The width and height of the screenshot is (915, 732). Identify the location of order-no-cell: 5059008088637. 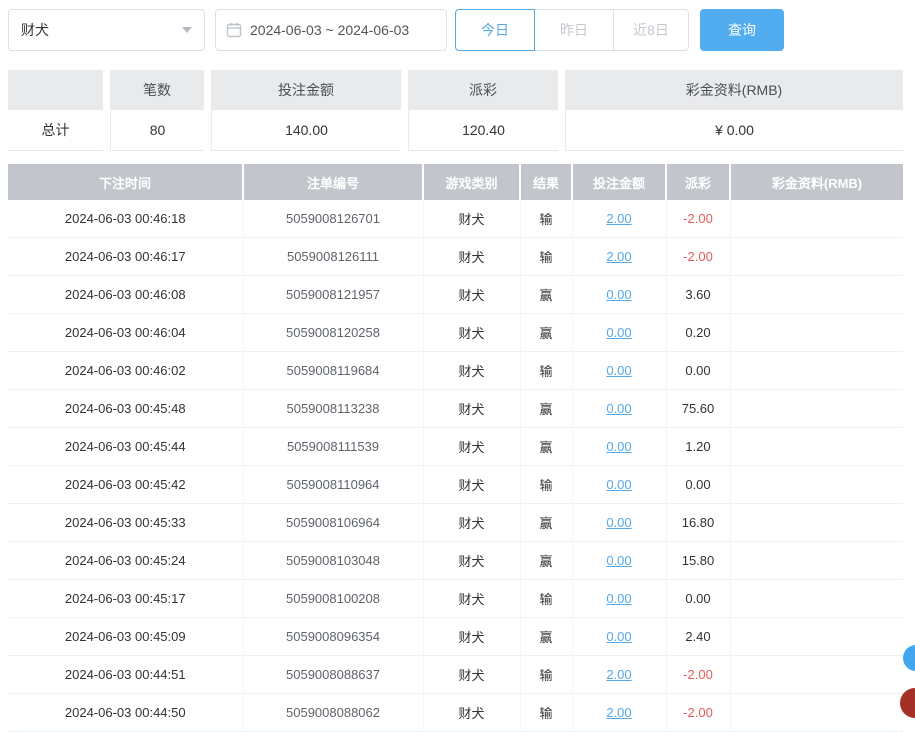
(333, 674).